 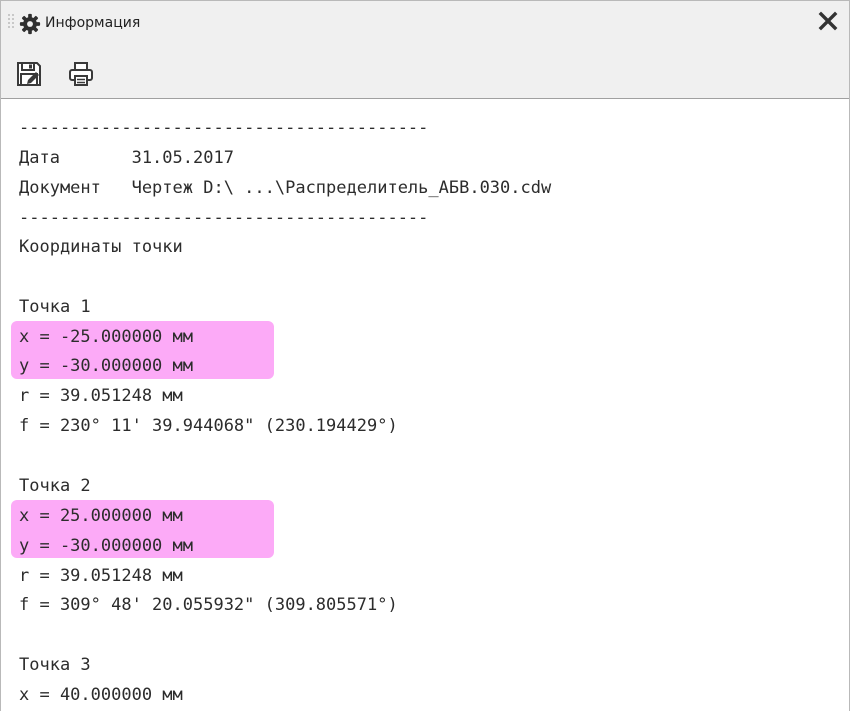 I want to click on point-2-x: x = 25.000000 мм, so click(x=101, y=516).